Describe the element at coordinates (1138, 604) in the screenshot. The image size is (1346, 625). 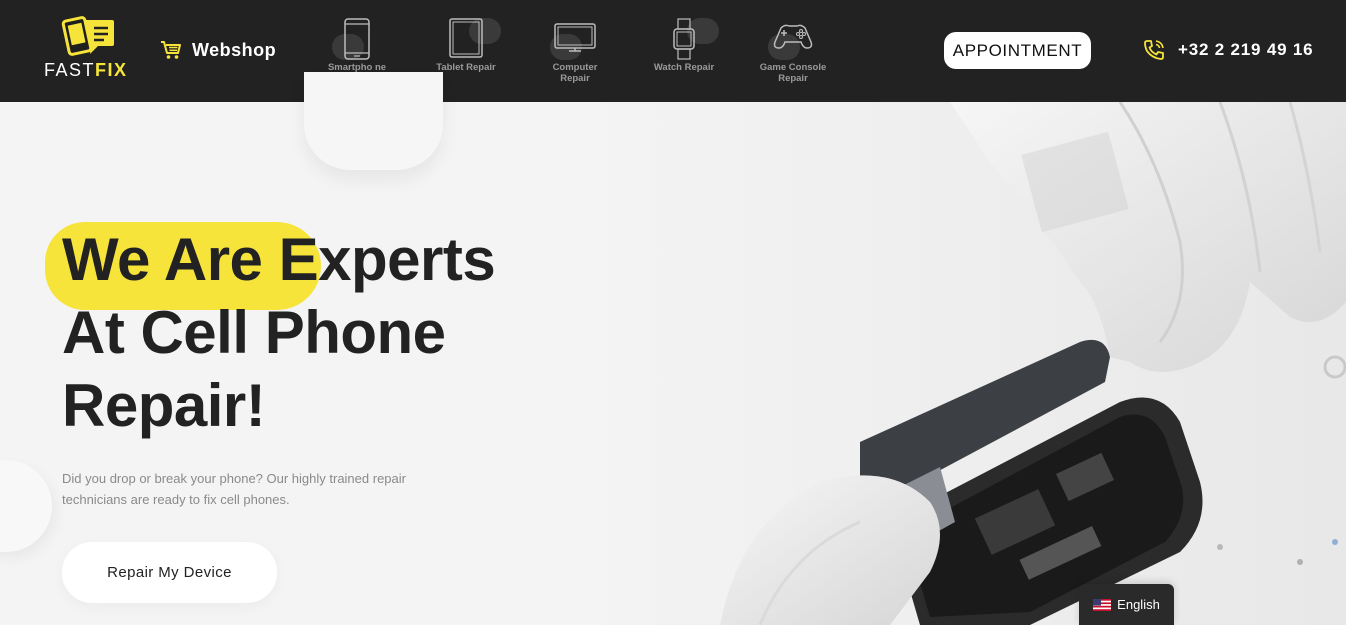
I see `language-label: English` at that location.